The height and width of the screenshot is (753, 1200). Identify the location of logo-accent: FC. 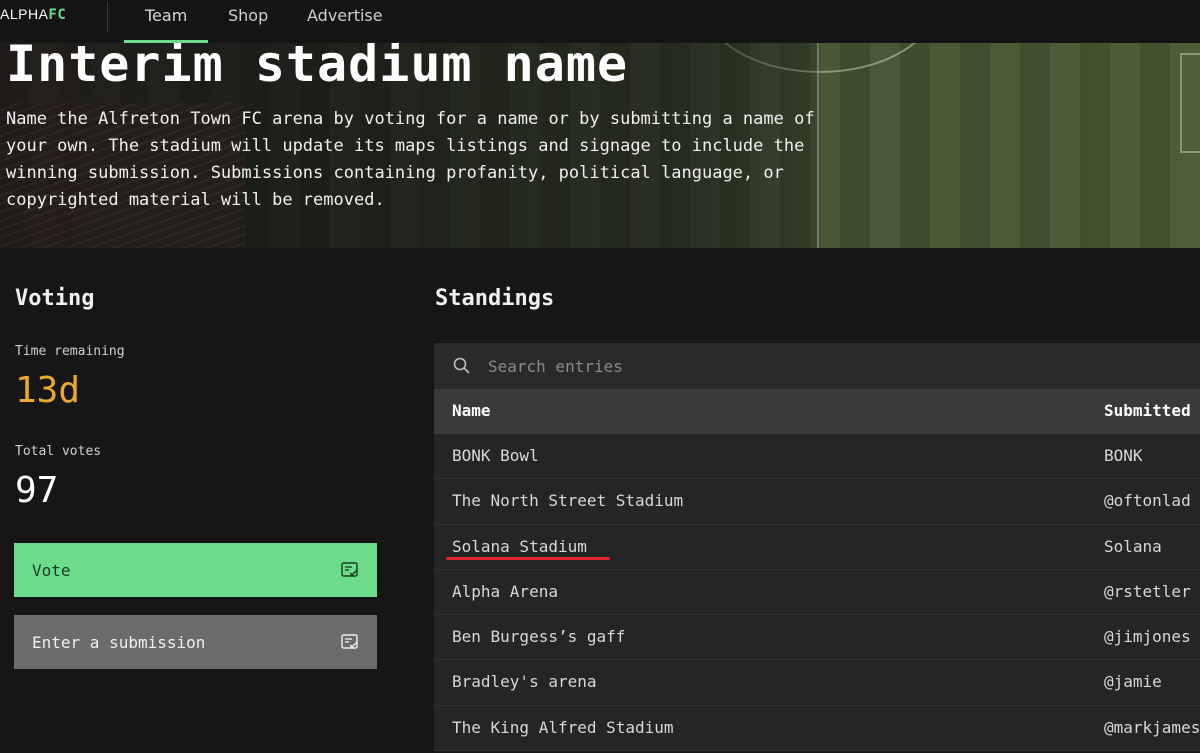
(57, 15).